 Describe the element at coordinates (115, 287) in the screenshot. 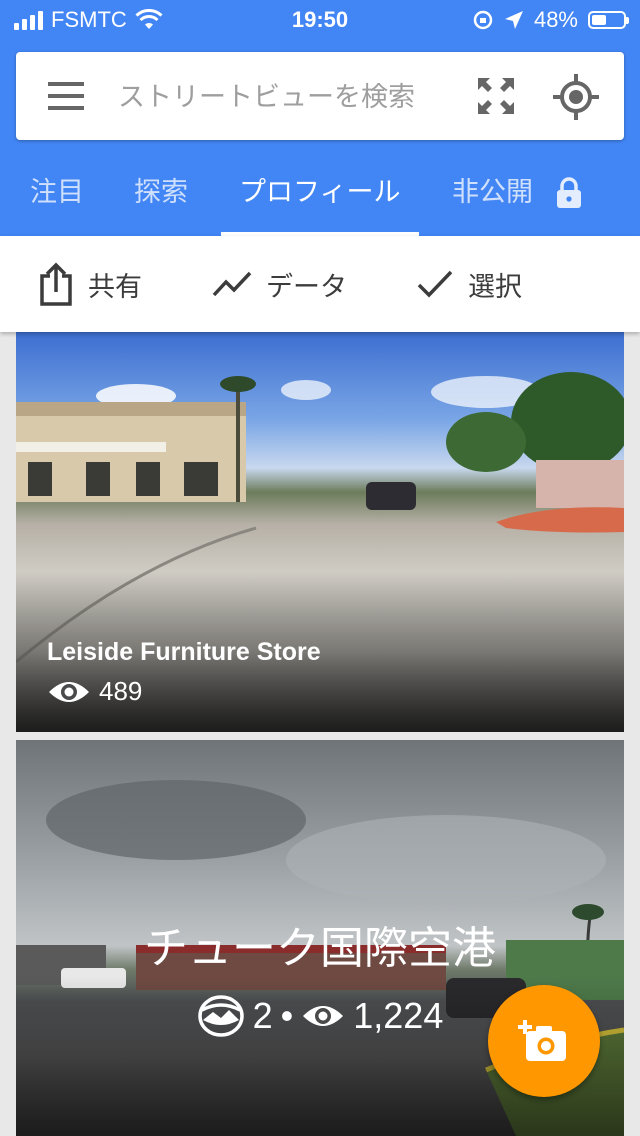

I see `share-label: 共有` at that location.